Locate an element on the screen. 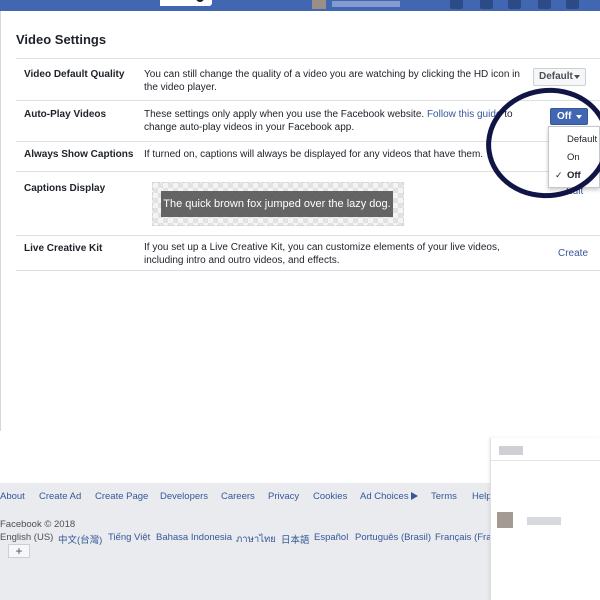  footer-link-create-page: Create Page is located at coordinates (121, 496).